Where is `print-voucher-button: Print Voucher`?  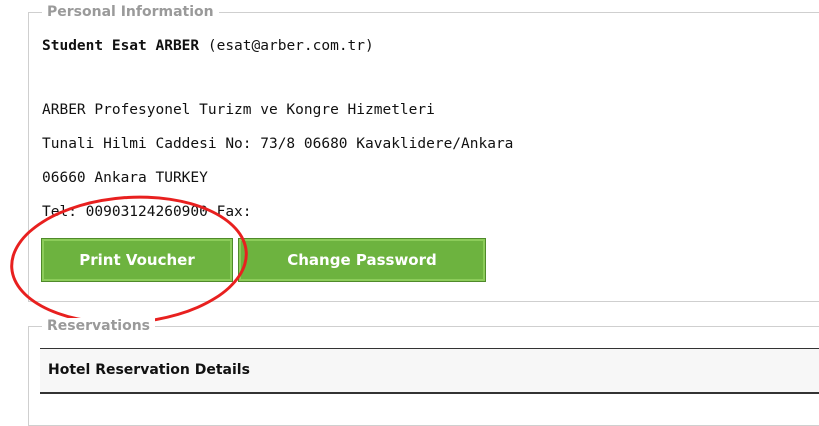
print-voucher-button: Print Voucher is located at coordinates (137, 260).